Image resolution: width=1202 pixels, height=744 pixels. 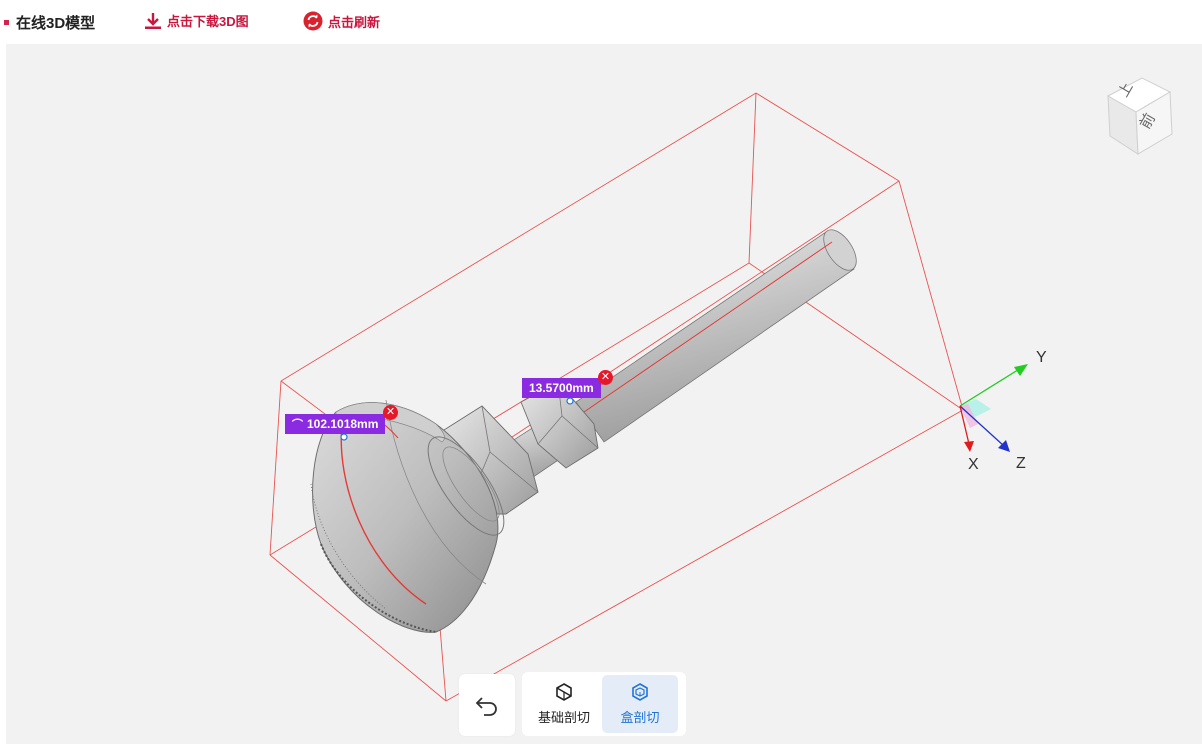 What do you see at coordinates (208, 21) in the screenshot?
I see `download-3d-label: 点击下载3D图` at bounding box center [208, 21].